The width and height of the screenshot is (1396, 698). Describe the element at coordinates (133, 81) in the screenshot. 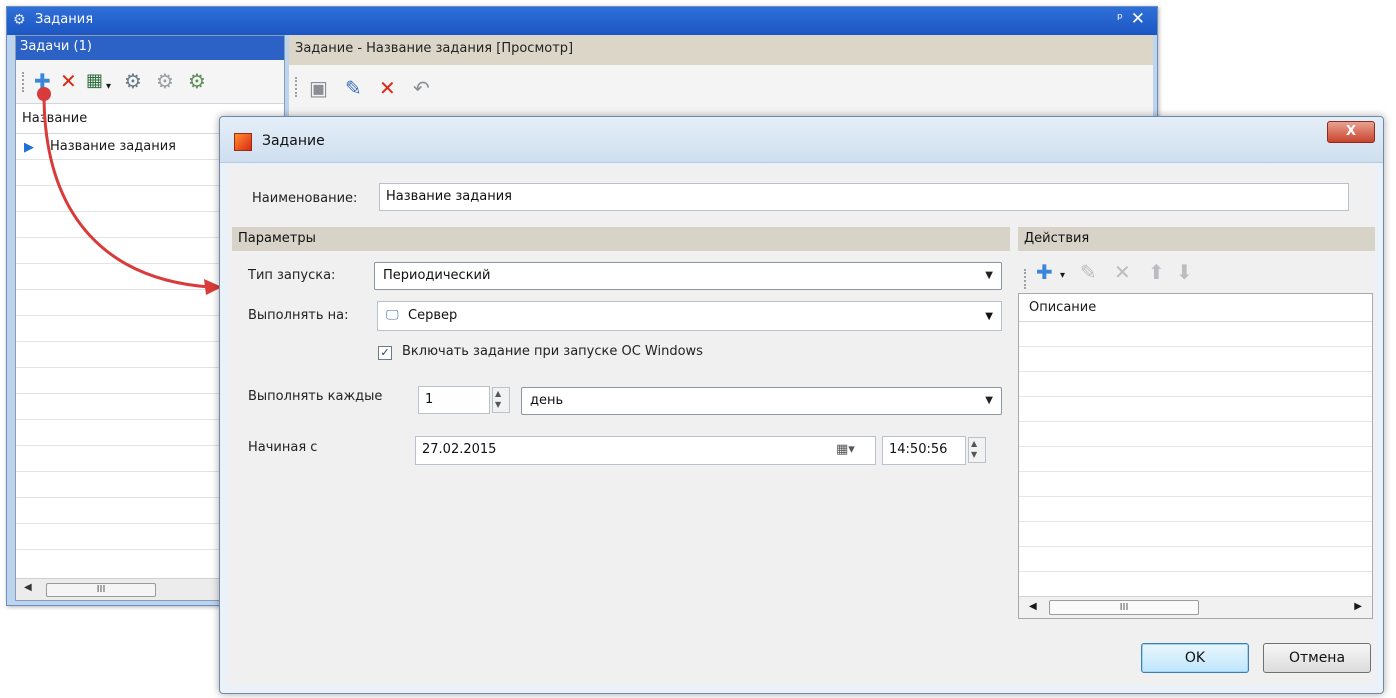

I see `gear-run-icon: ⚙` at that location.